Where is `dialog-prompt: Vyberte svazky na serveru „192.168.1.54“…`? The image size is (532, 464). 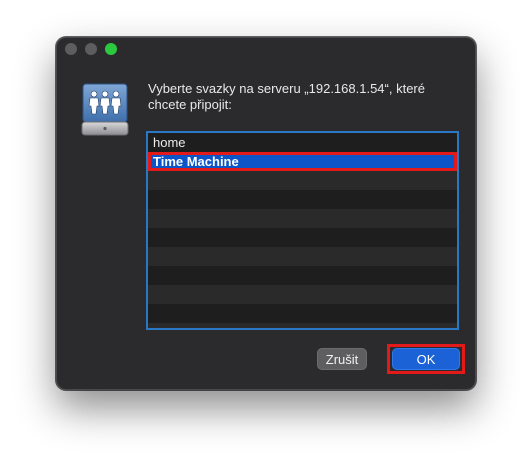
dialog-prompt: Vyberte svazky na serveru „192.168.1.54“… is located at coordinates (286, 96).